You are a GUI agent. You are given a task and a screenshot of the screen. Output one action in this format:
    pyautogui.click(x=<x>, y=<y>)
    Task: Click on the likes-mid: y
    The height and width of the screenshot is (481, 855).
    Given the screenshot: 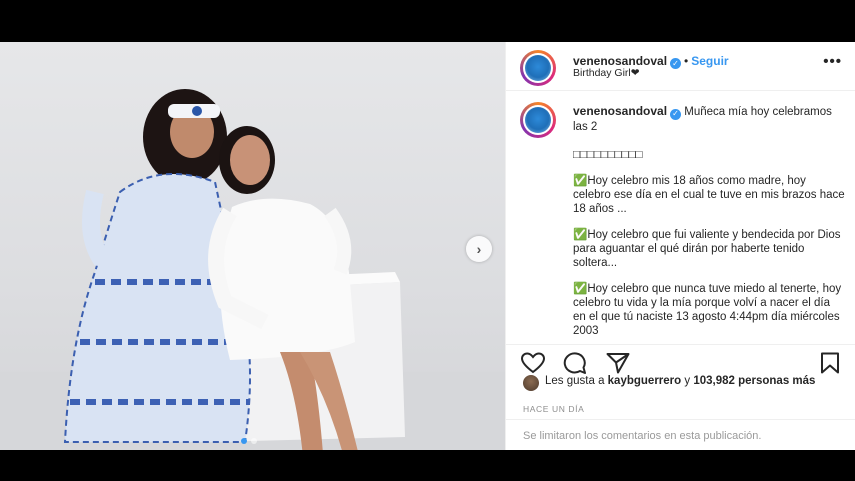 What is the action you would take?
    pyautogui.click(x=686, y=381)
    